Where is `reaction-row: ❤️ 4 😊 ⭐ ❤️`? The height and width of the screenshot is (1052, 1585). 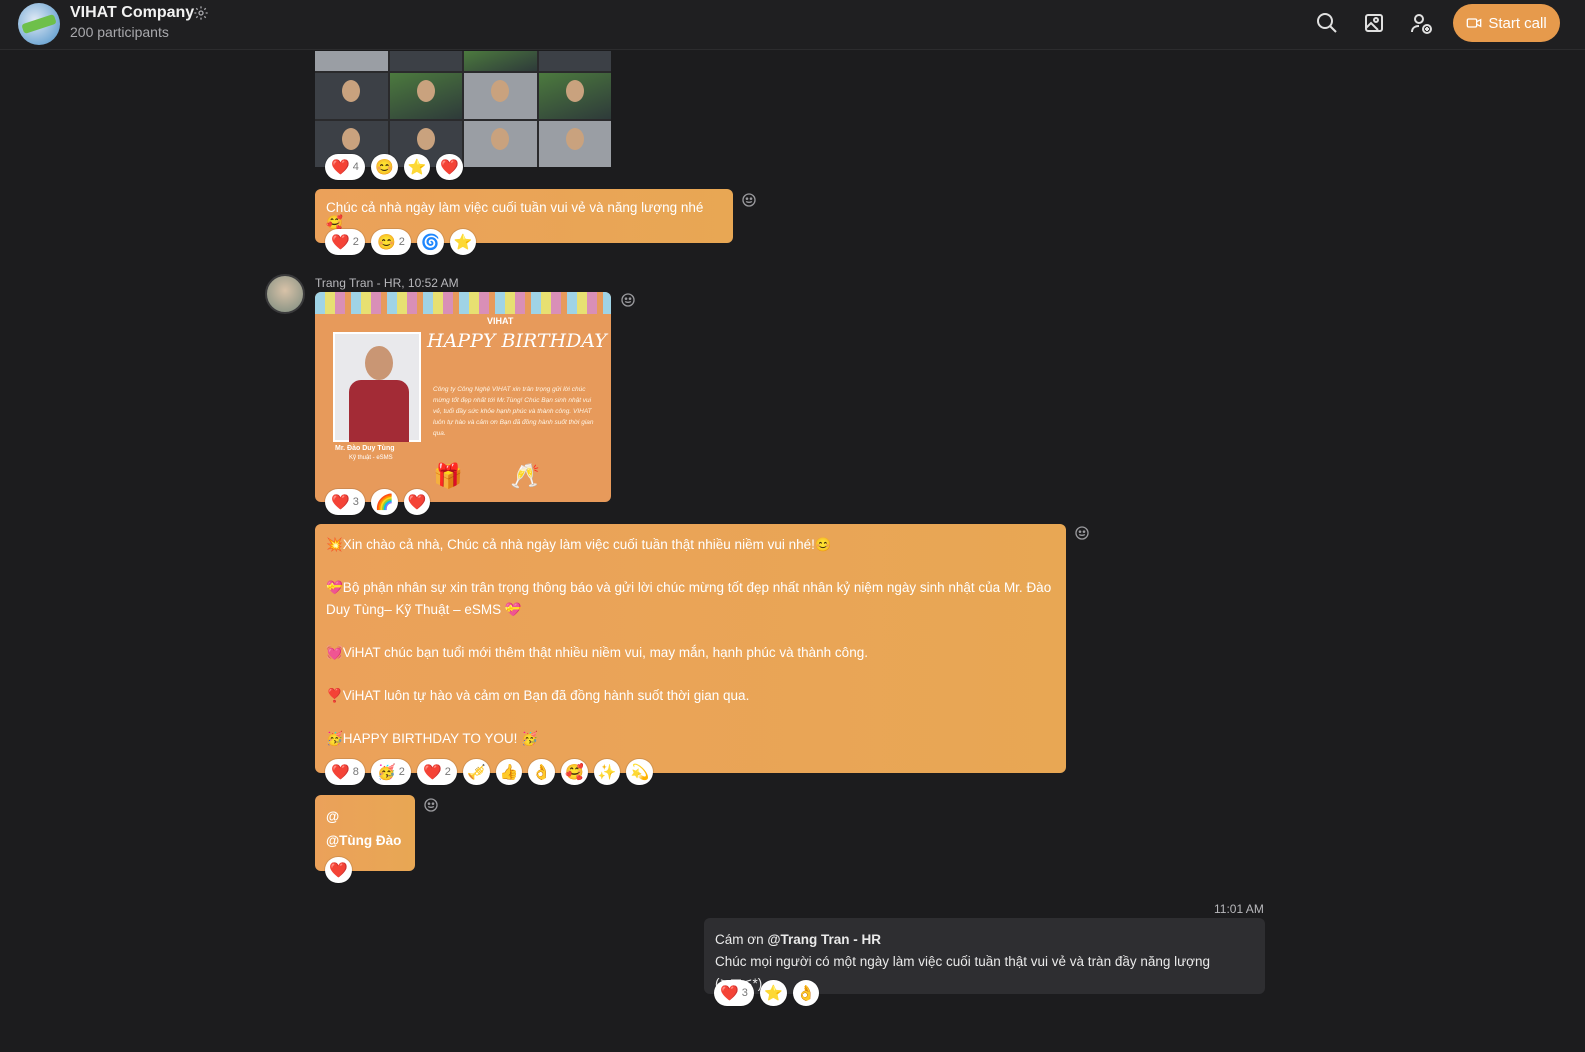
reaction-row: ❤️ 4 😊 ⭐ ❤️ is located at coordinates (394, 167).